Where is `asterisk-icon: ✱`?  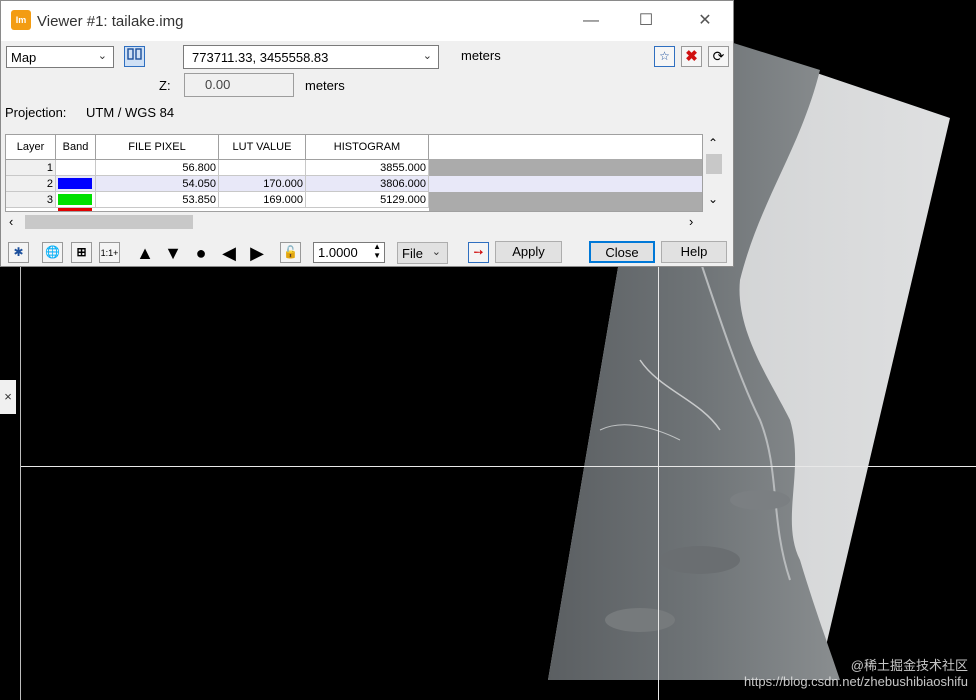 asterisk-icon: ✱ is located at coordinates (18, 252).